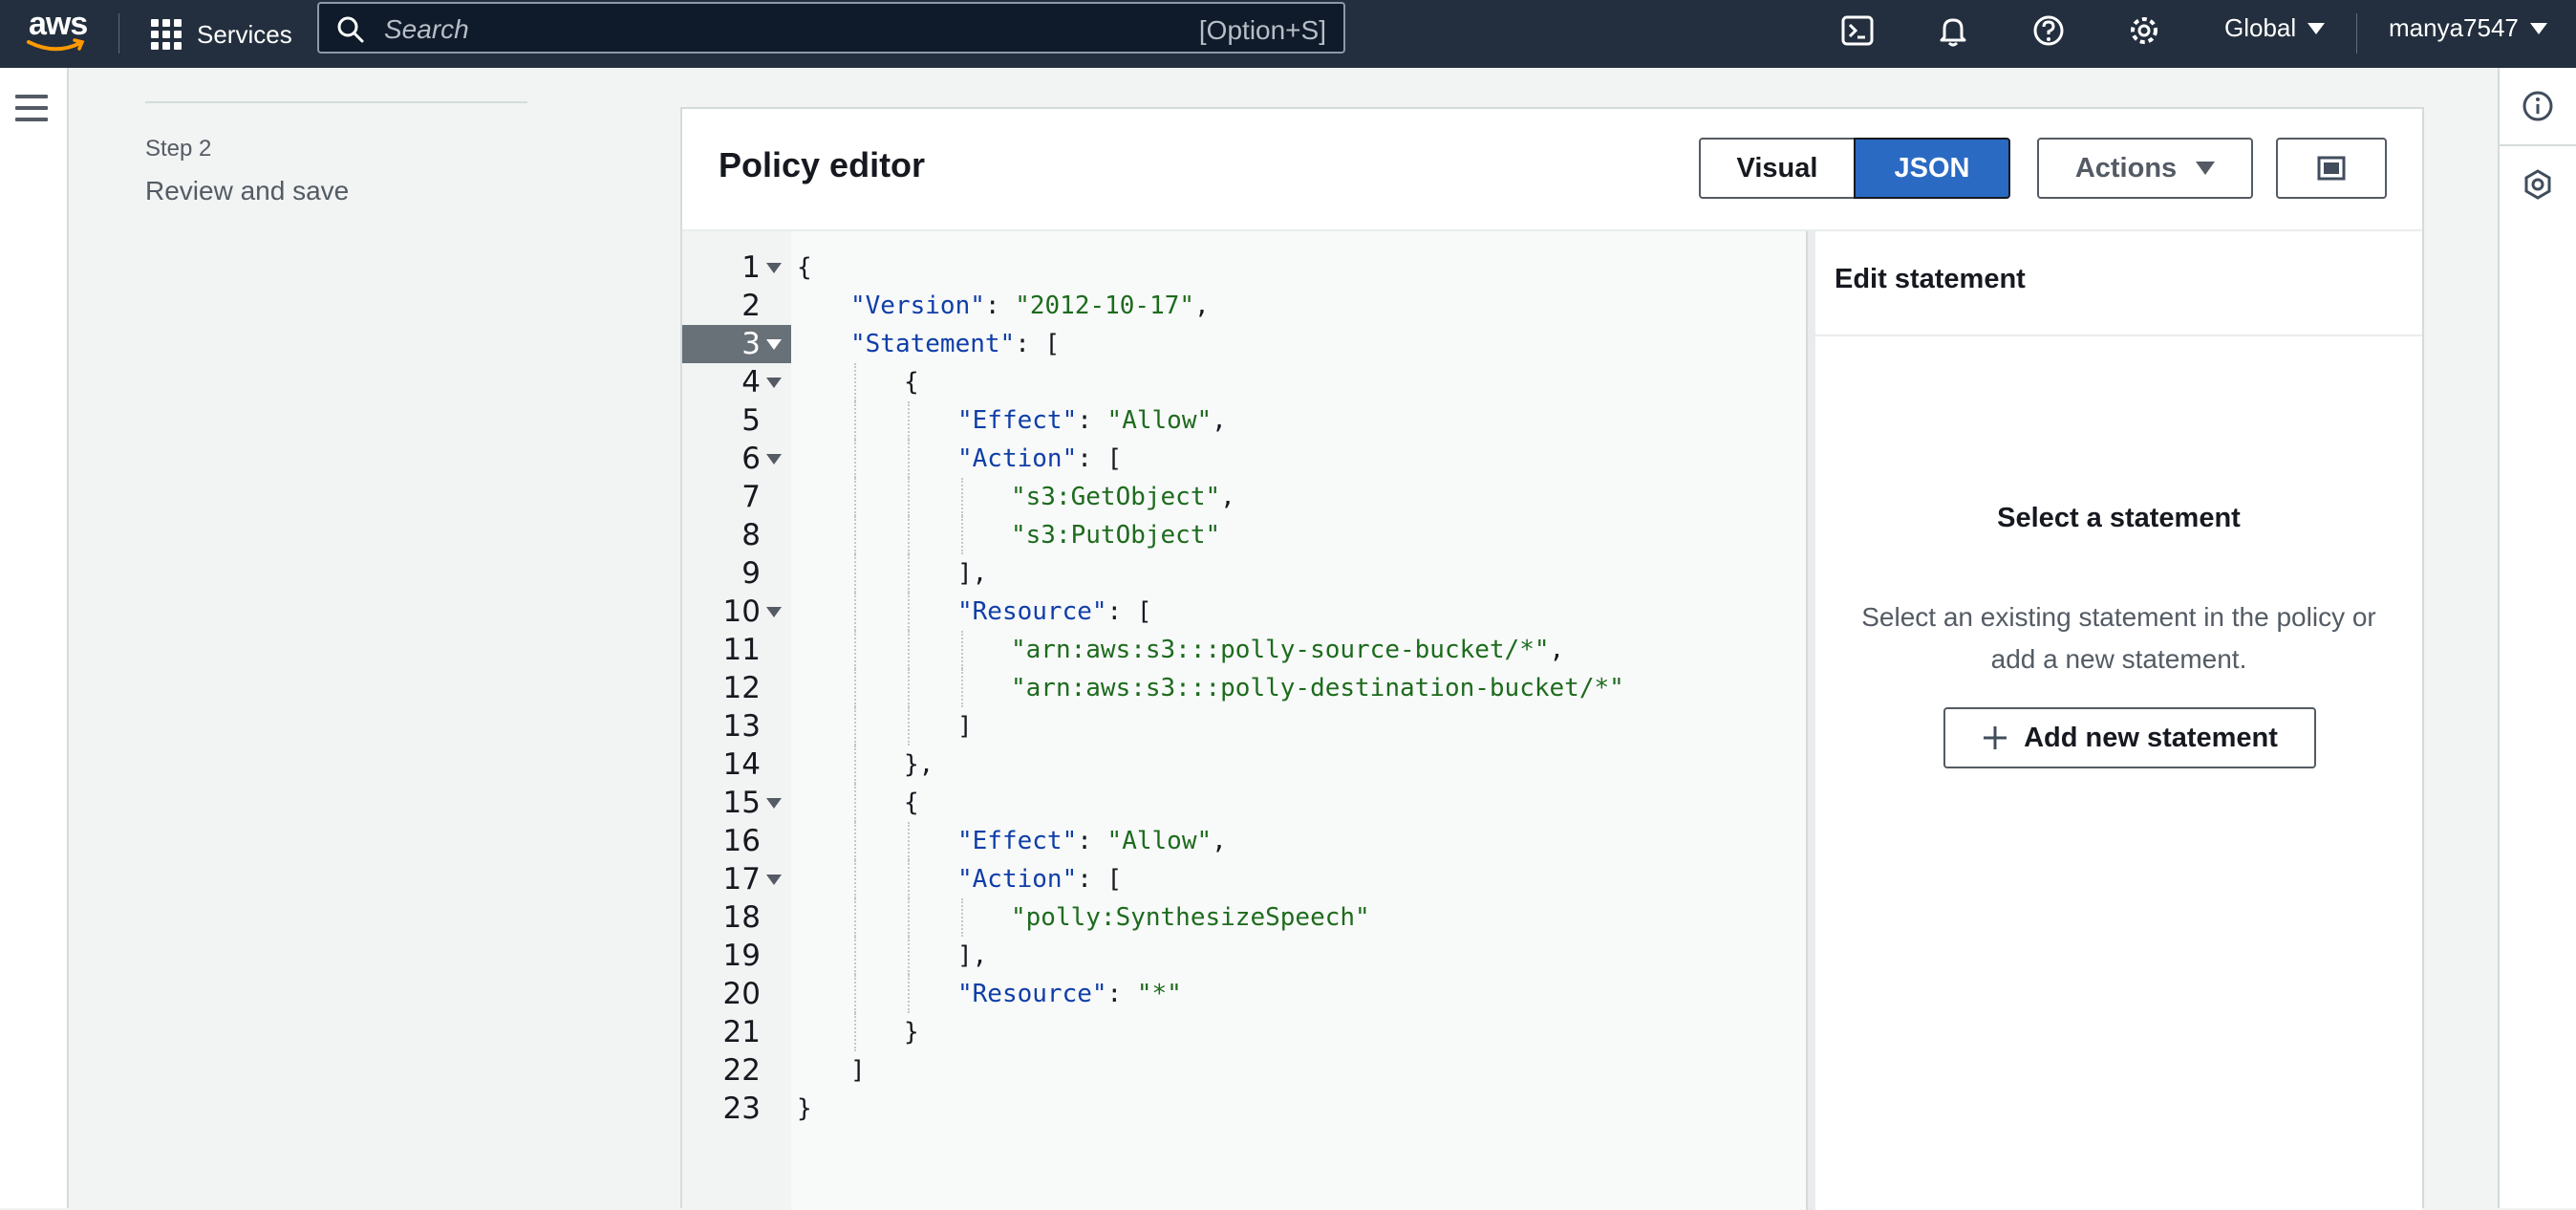 This screenshot has height=1210, width=2576. I want to click on line-number: 9, so click(751, 573).